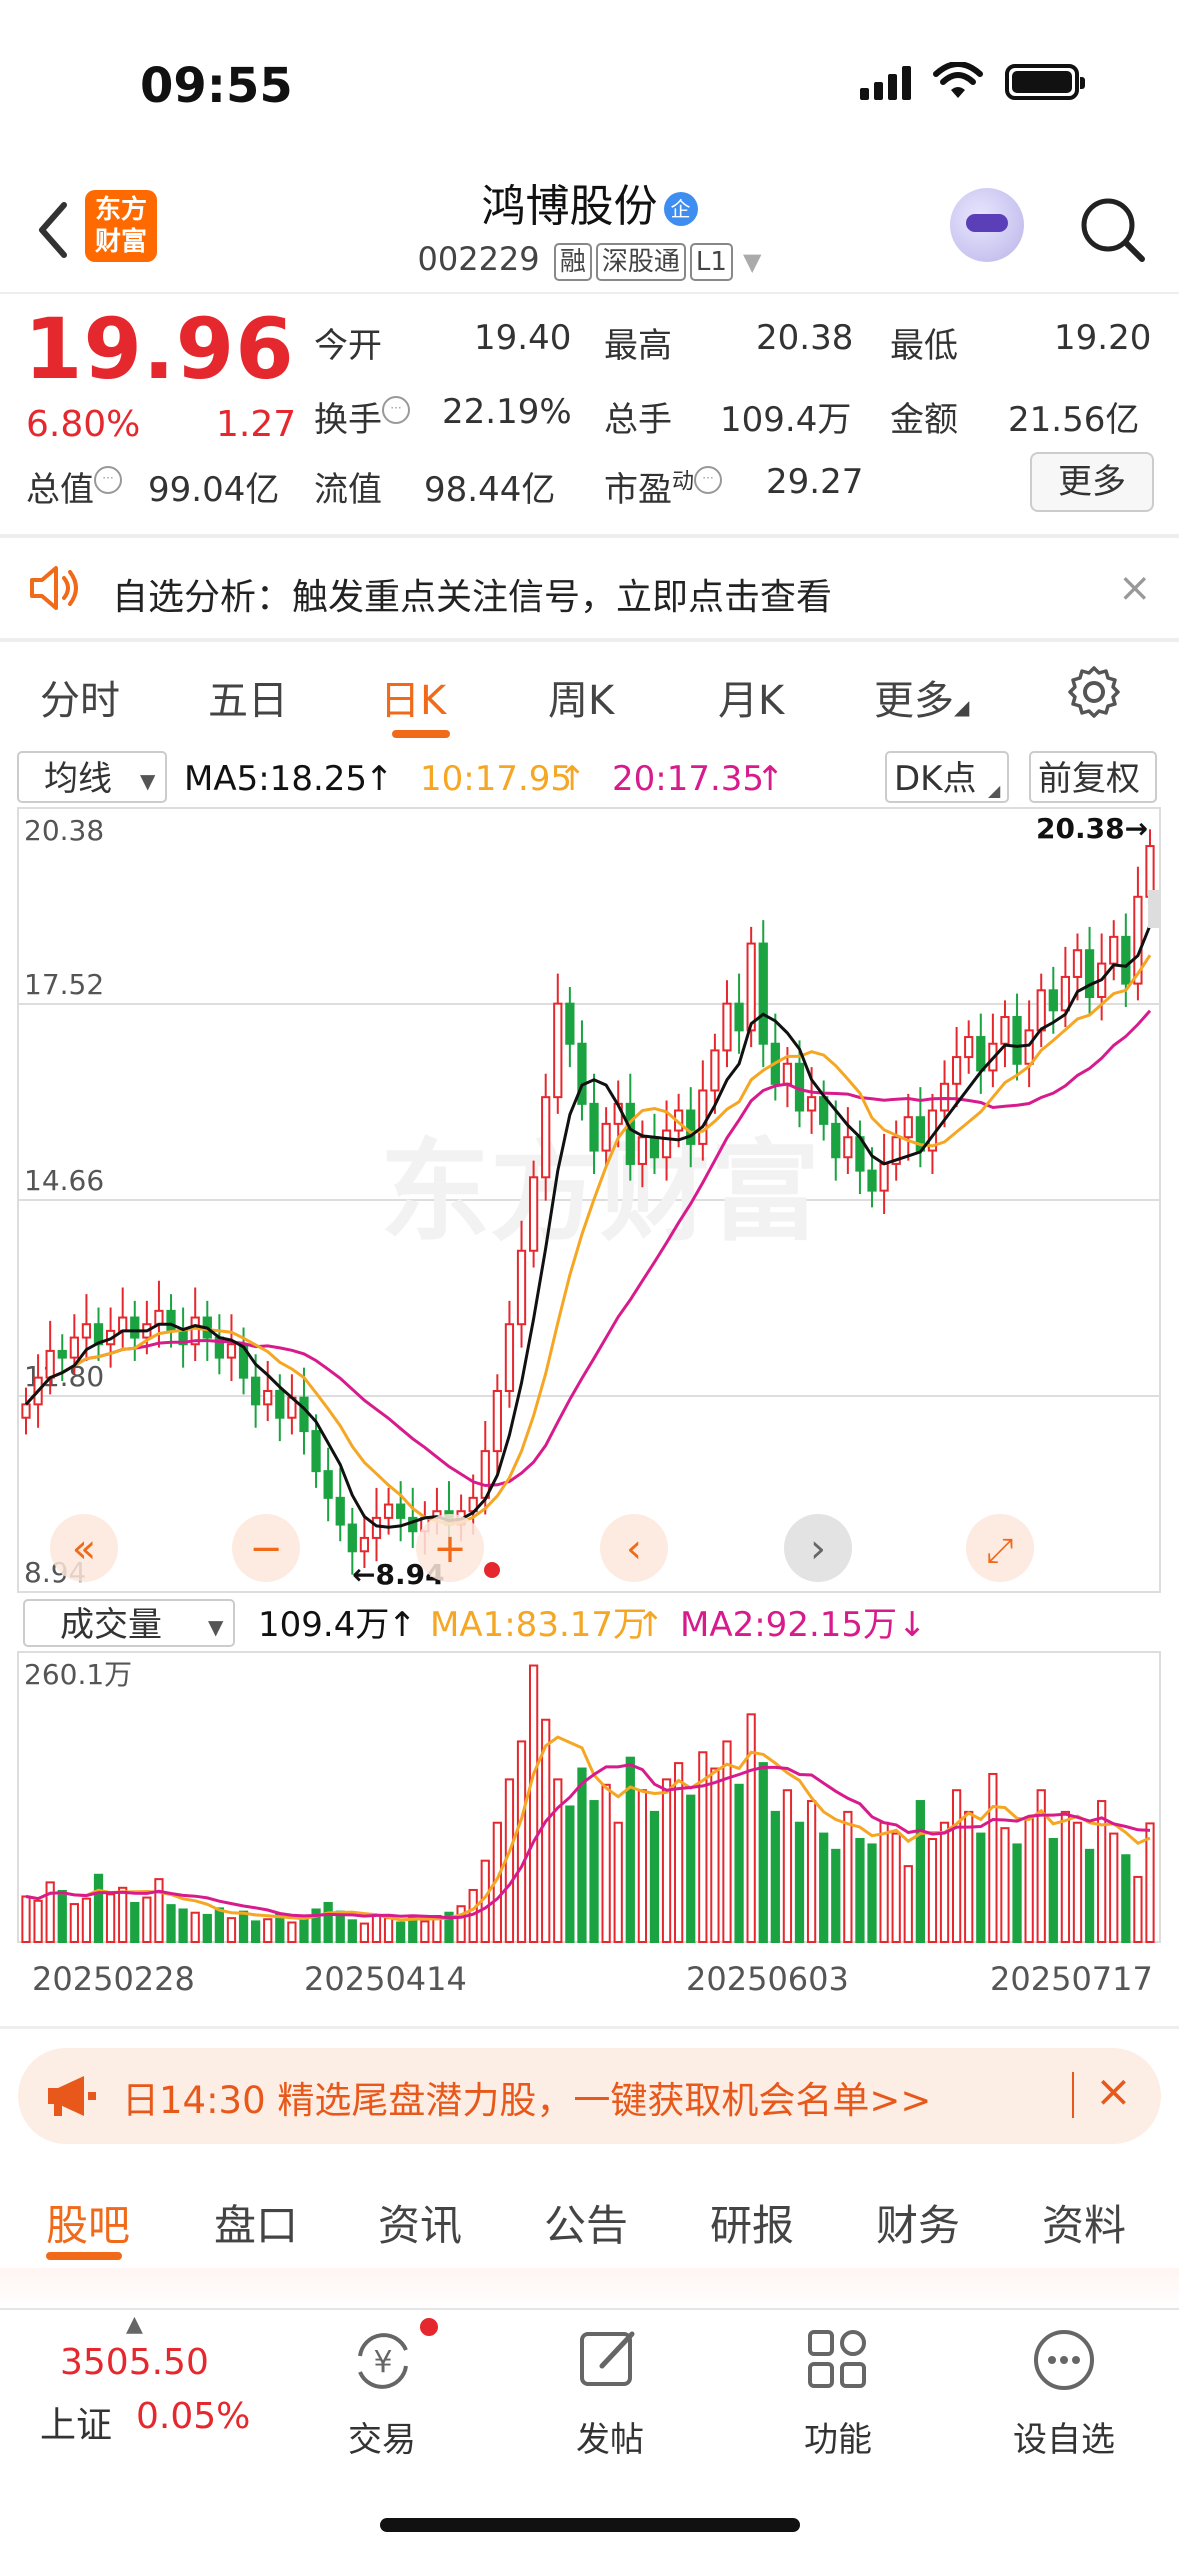 This screenshot has height=2556, width=1179. I want to click on tab-orderbook: 盘口, so click(256, 2222).